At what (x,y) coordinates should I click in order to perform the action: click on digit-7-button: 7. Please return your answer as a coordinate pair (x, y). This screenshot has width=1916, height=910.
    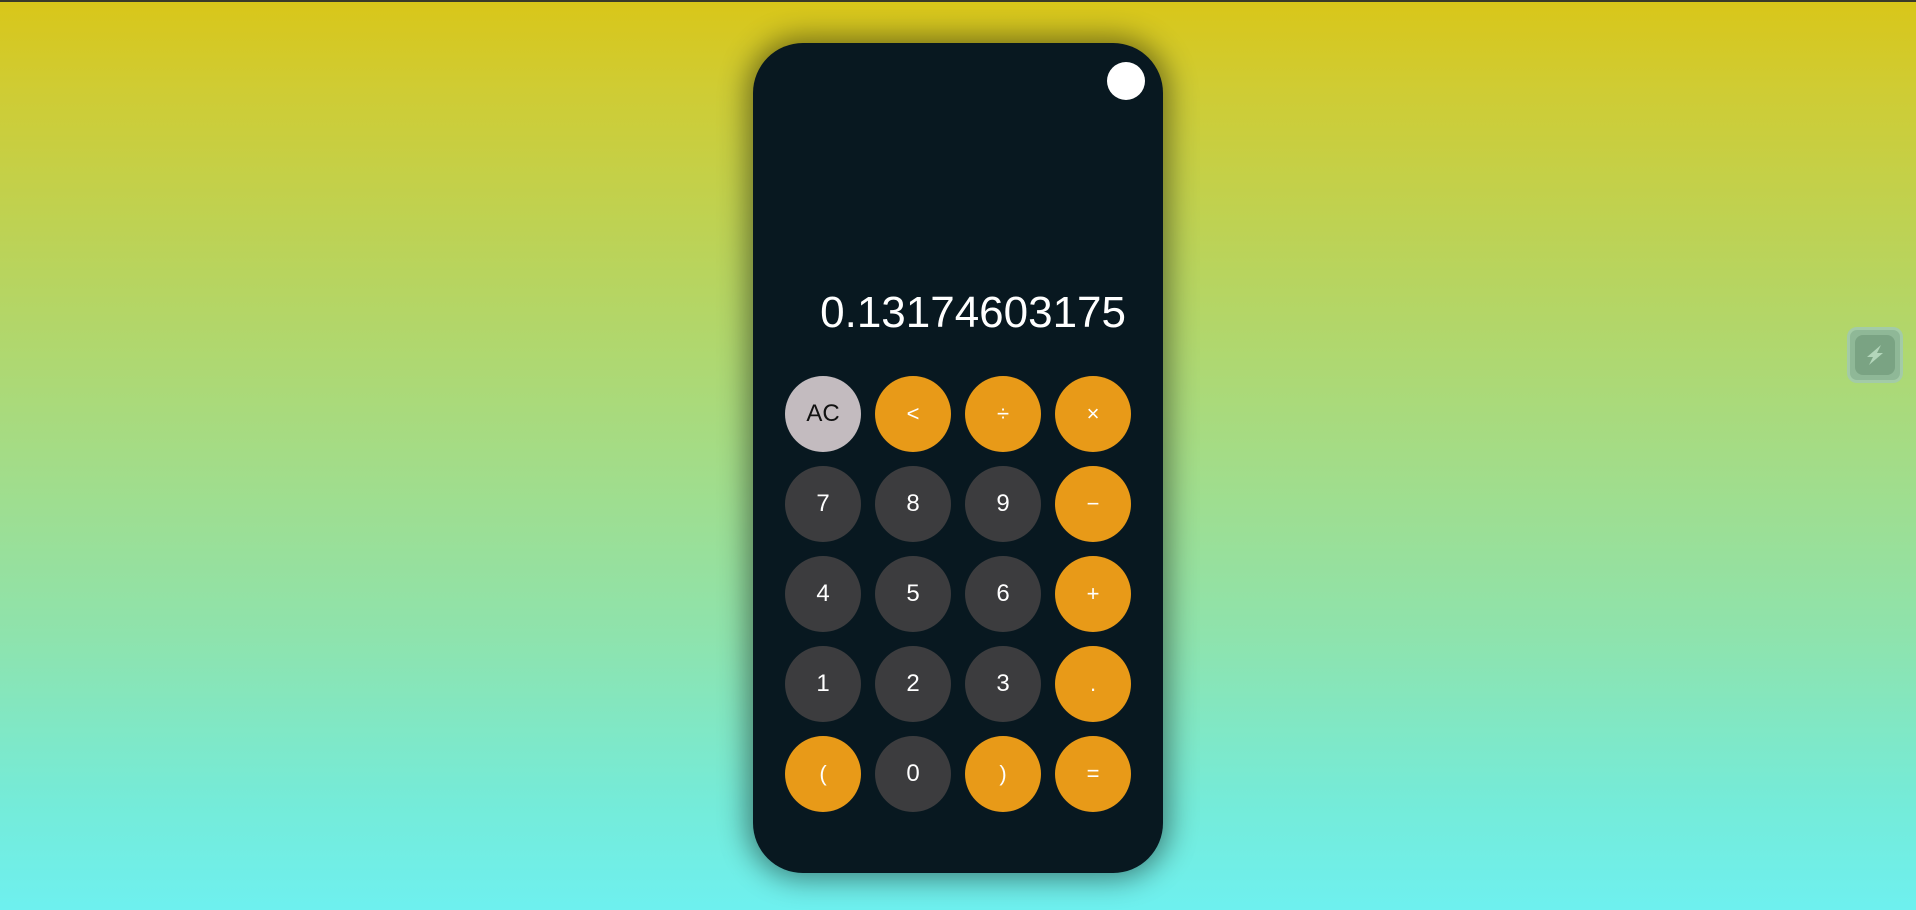
    Looking at the image, I should click on (823, 504).